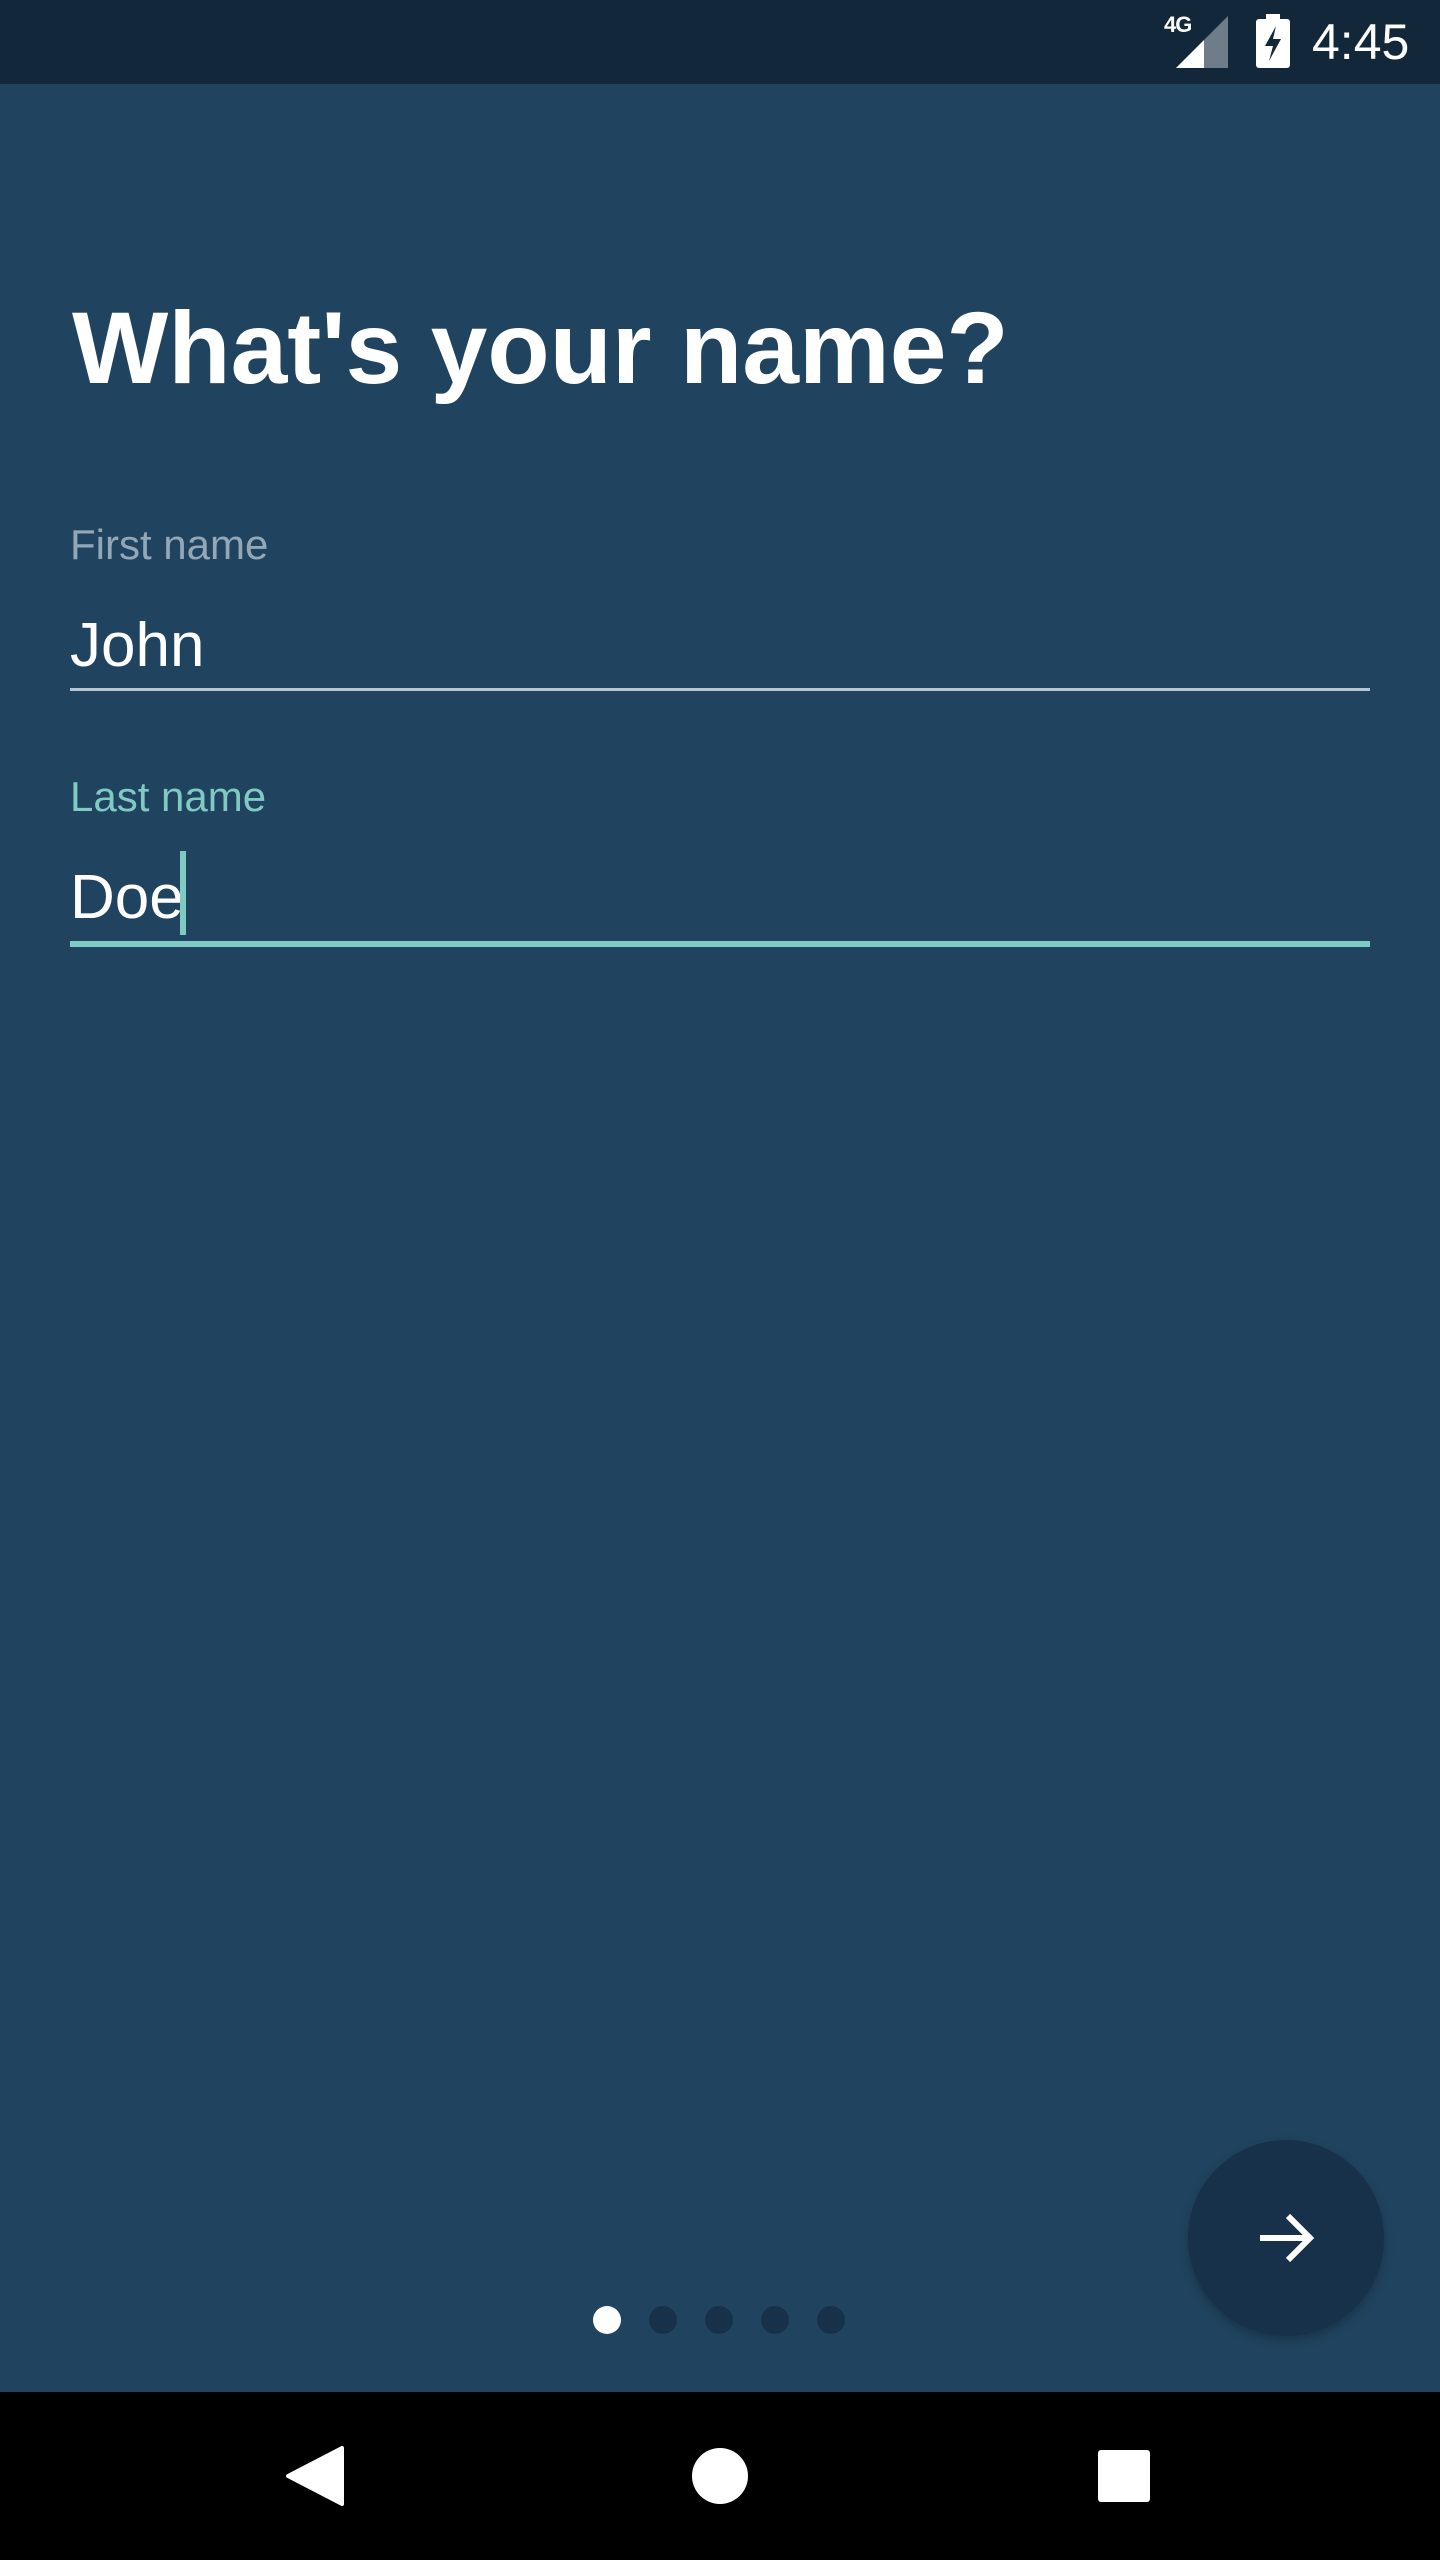 The height and width of the screenshot is (2560, 1440). I want to click on page-title: What's your name?, so click(540, 348).